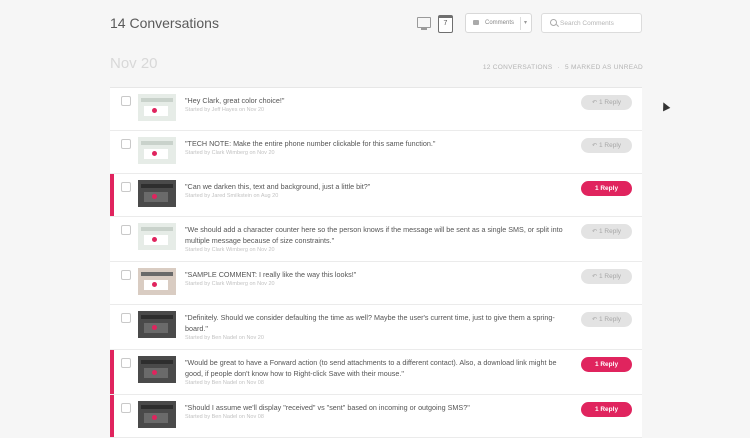 The width and height of the screenshot is (750, 438). Describe the element at coordinates (603, 67) in the screenshot. I see `unread-count: 5 MARKED AS UNREAD` at that location.